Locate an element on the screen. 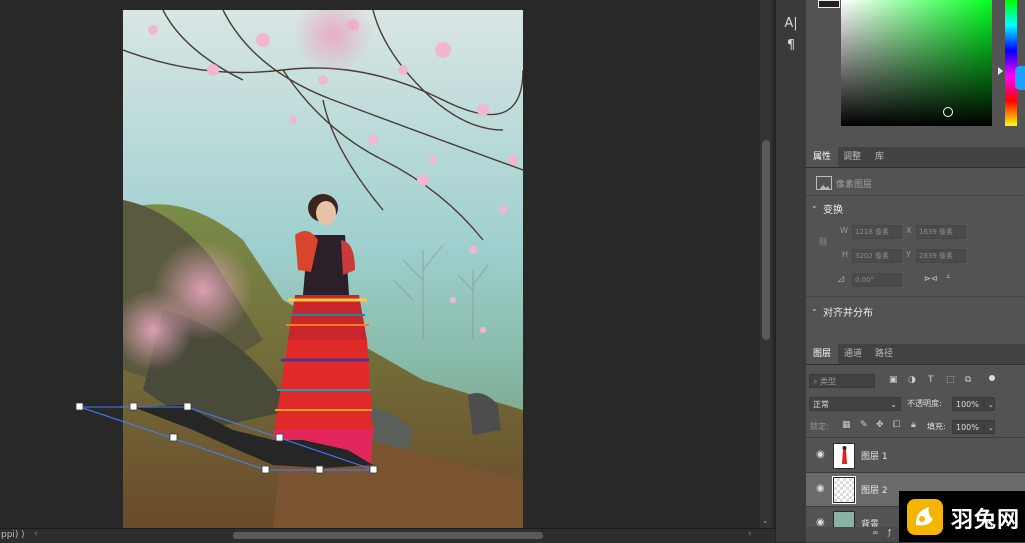  filter-adjustment-icon: ◑ is located at coordinates (912, 380).